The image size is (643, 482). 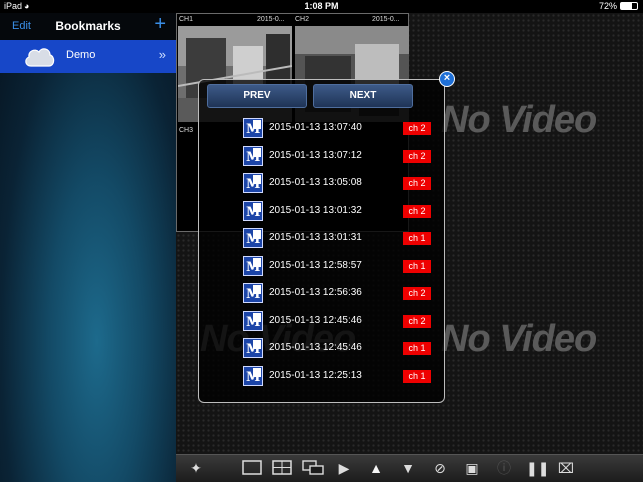 I want to click on alarm-icon: ▲, so click(x=376, y=468).